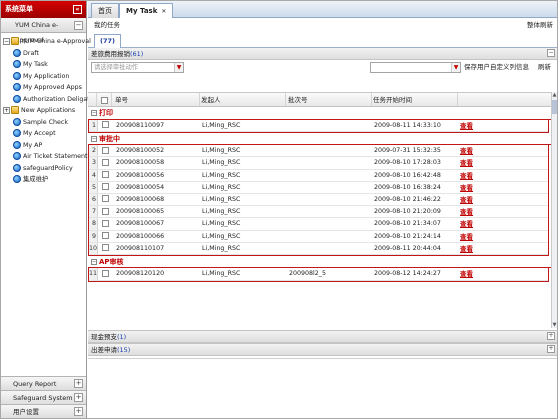 Image resolution: width=558 pixels, height=419 pixels. What do you see at coordinates (77, 9) in the screenshot?
I see `collapse-sidebar-icon: «` at bounding box center [77, 9].